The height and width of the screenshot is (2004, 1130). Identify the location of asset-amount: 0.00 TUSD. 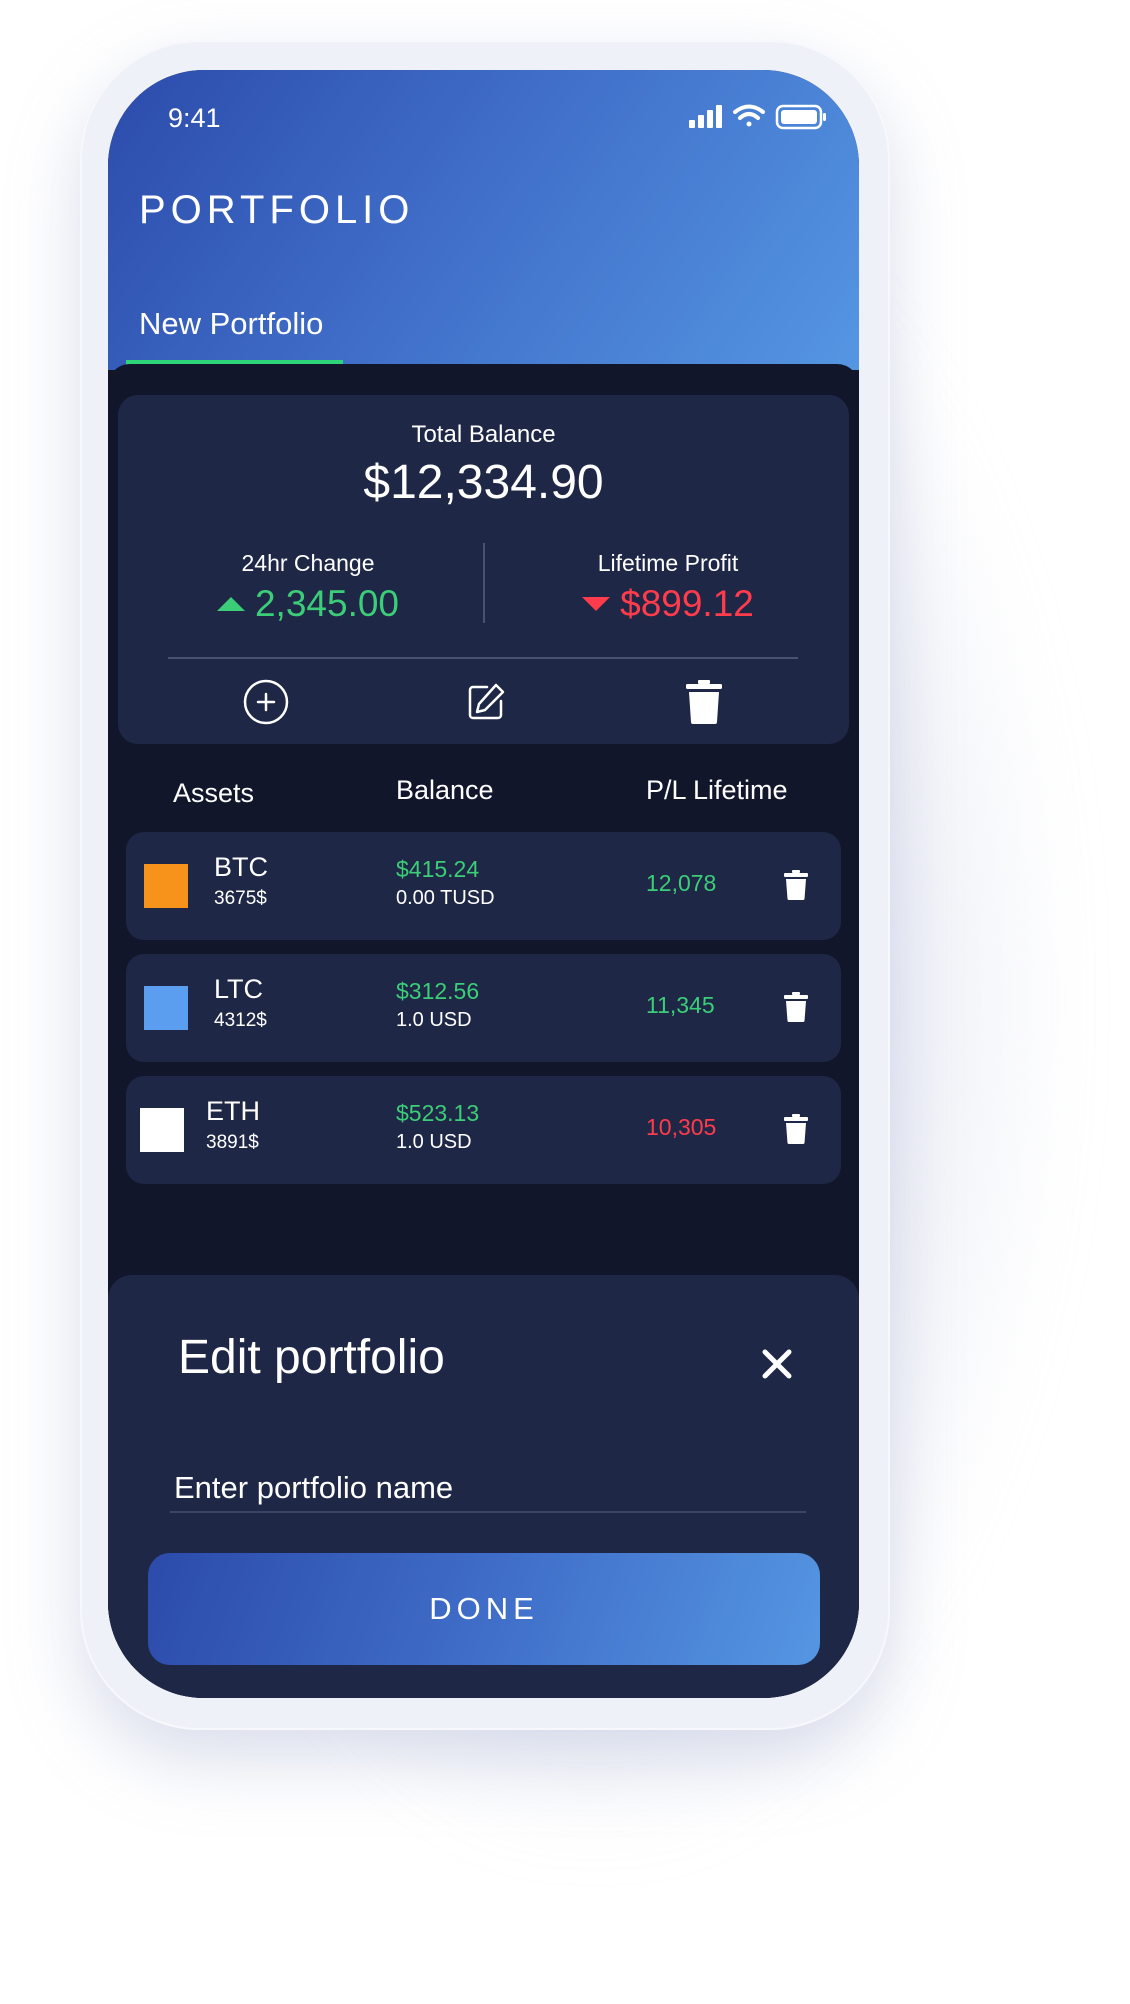
(445, 898).